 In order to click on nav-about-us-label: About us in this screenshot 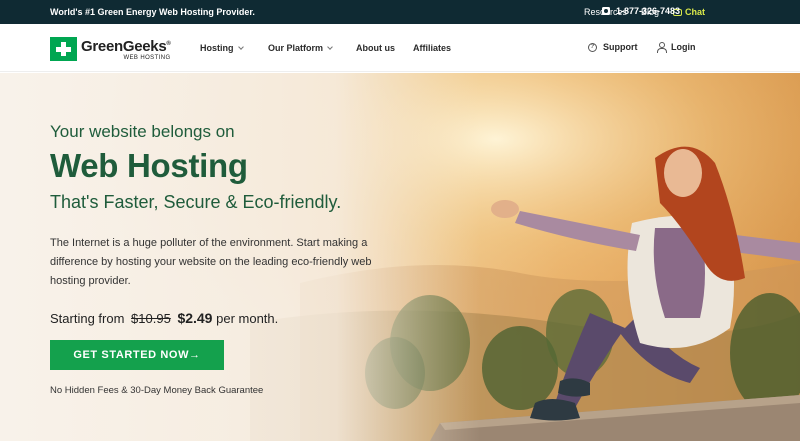, I will do `click(375, 48)`.